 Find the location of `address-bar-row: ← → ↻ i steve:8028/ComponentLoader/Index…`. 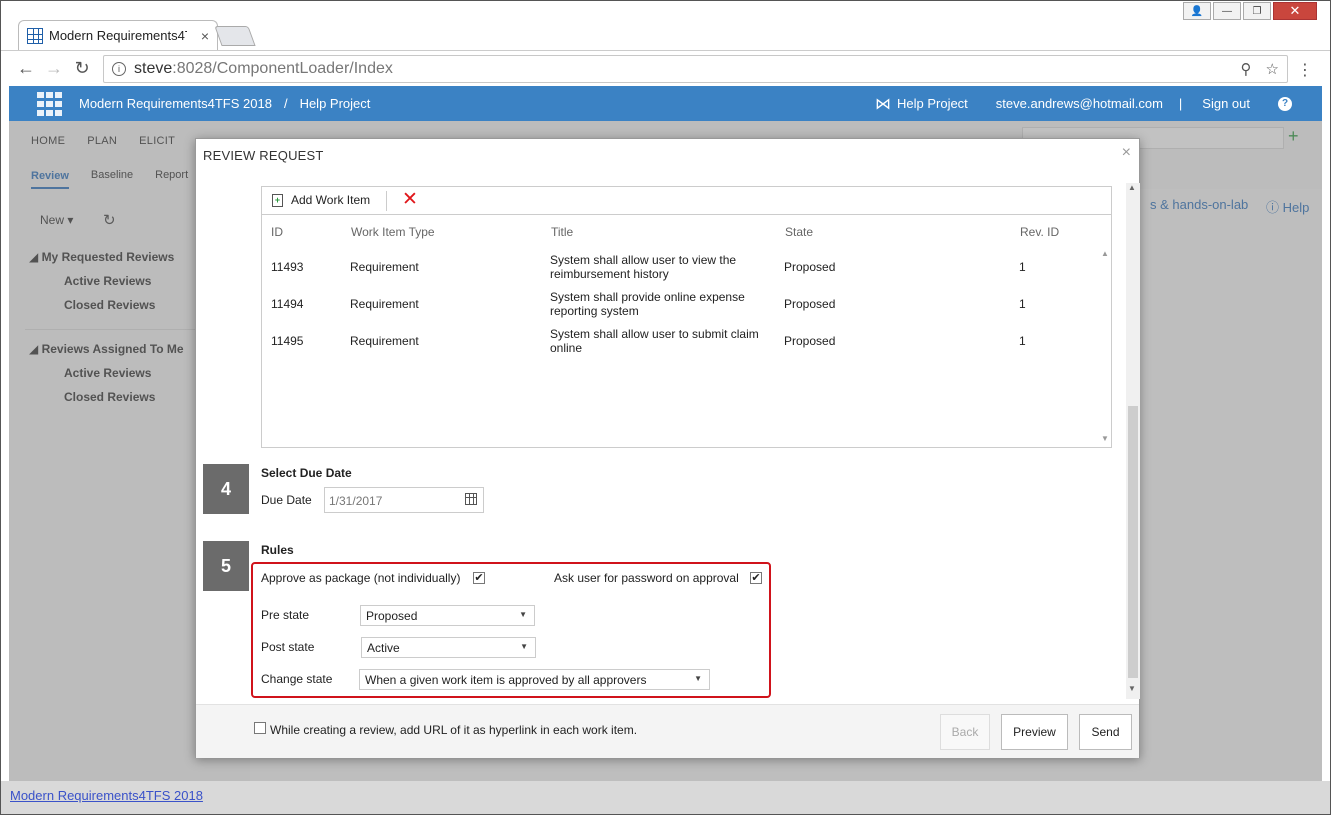

address-bar-row: ← → ↻ i steve:8028/ComponentLoader/Index… is located at coordinates (665, 68).